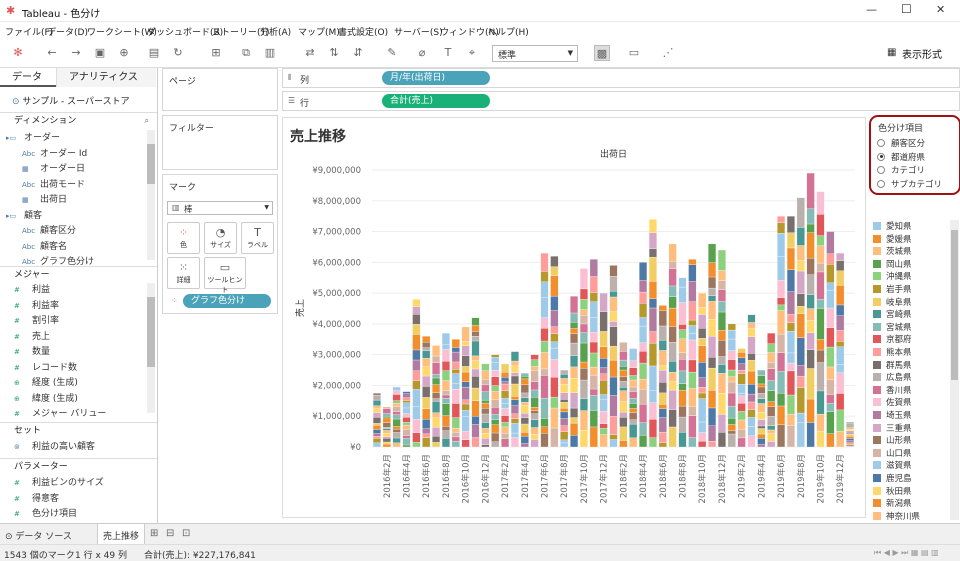 This screenshot has width=960, height=561. I want to click on columns-shelf: ⦀ 列 月/年(出荷日), so click(621, 78).